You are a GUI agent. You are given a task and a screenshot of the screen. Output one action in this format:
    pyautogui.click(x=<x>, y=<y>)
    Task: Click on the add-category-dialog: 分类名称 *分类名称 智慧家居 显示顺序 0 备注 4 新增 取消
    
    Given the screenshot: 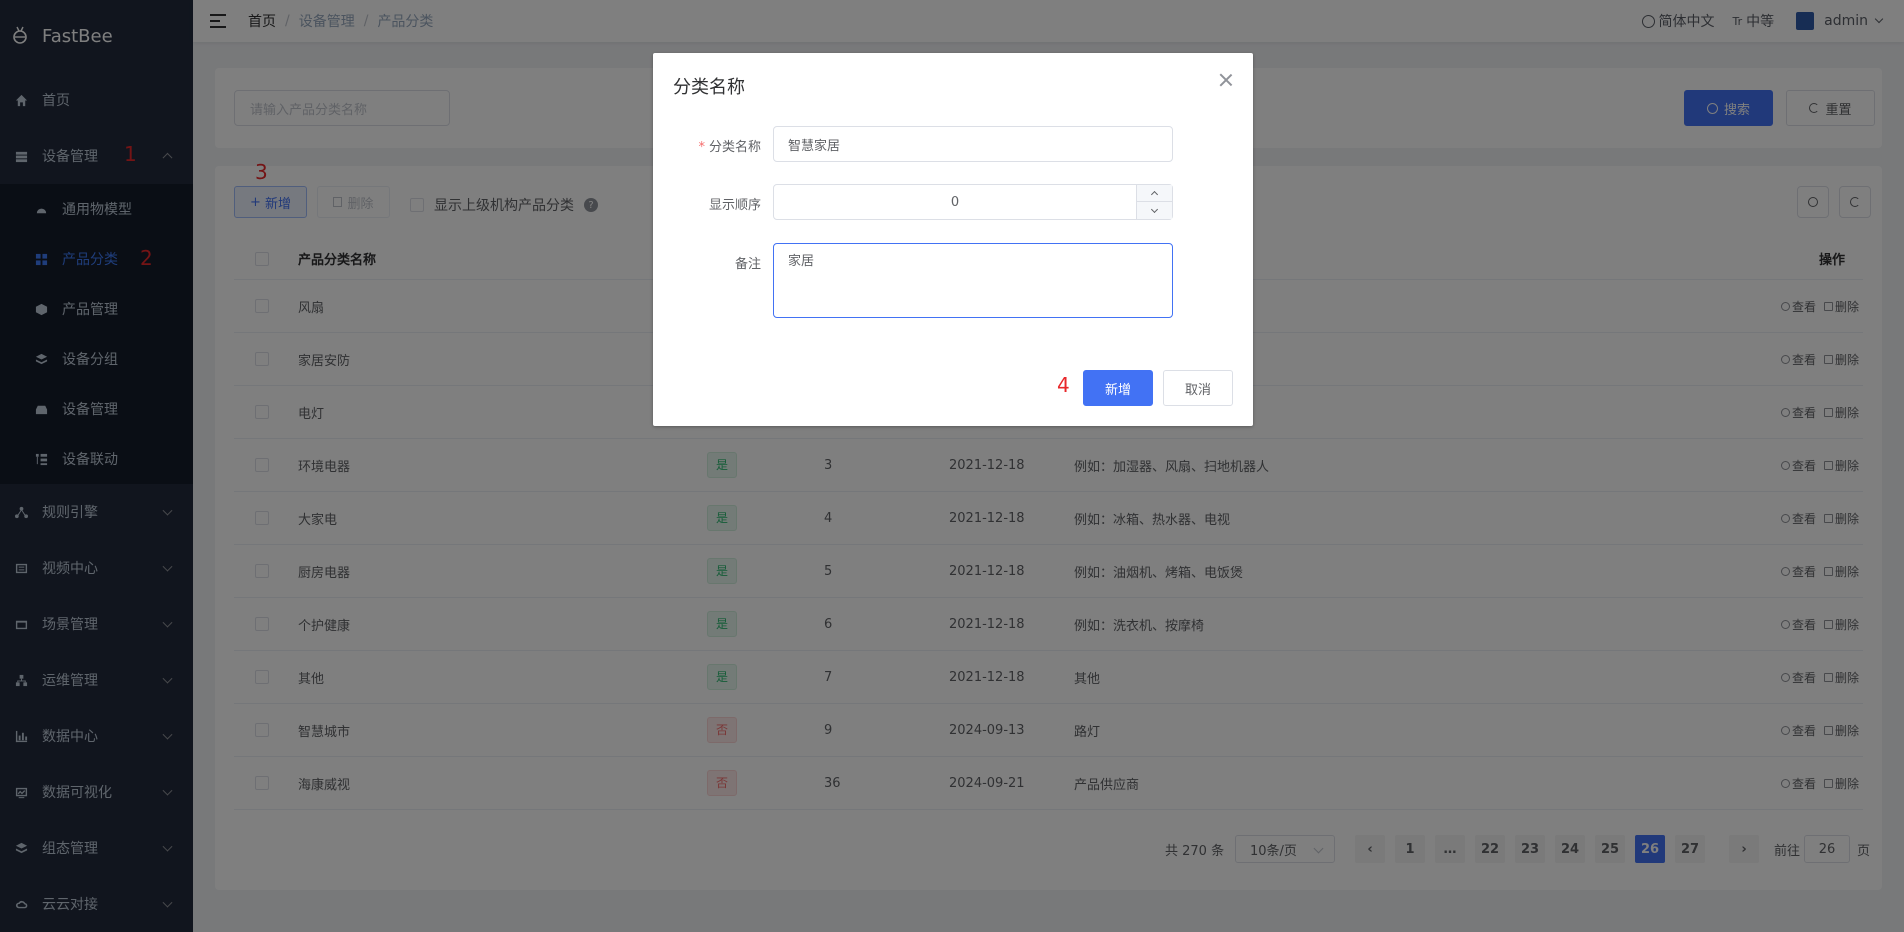 What is the action you would take?
    pyautogui.click(x=953, y=239)
    